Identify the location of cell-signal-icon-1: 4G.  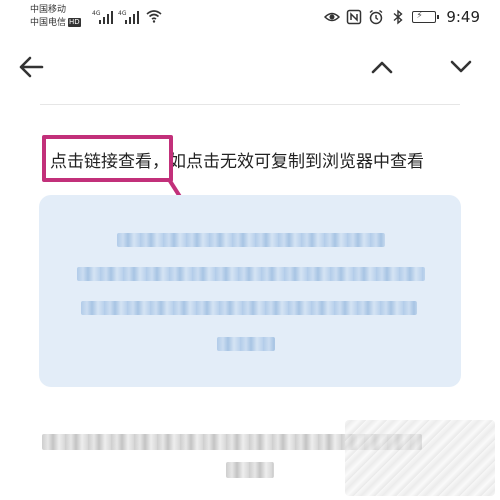
(103, 17).